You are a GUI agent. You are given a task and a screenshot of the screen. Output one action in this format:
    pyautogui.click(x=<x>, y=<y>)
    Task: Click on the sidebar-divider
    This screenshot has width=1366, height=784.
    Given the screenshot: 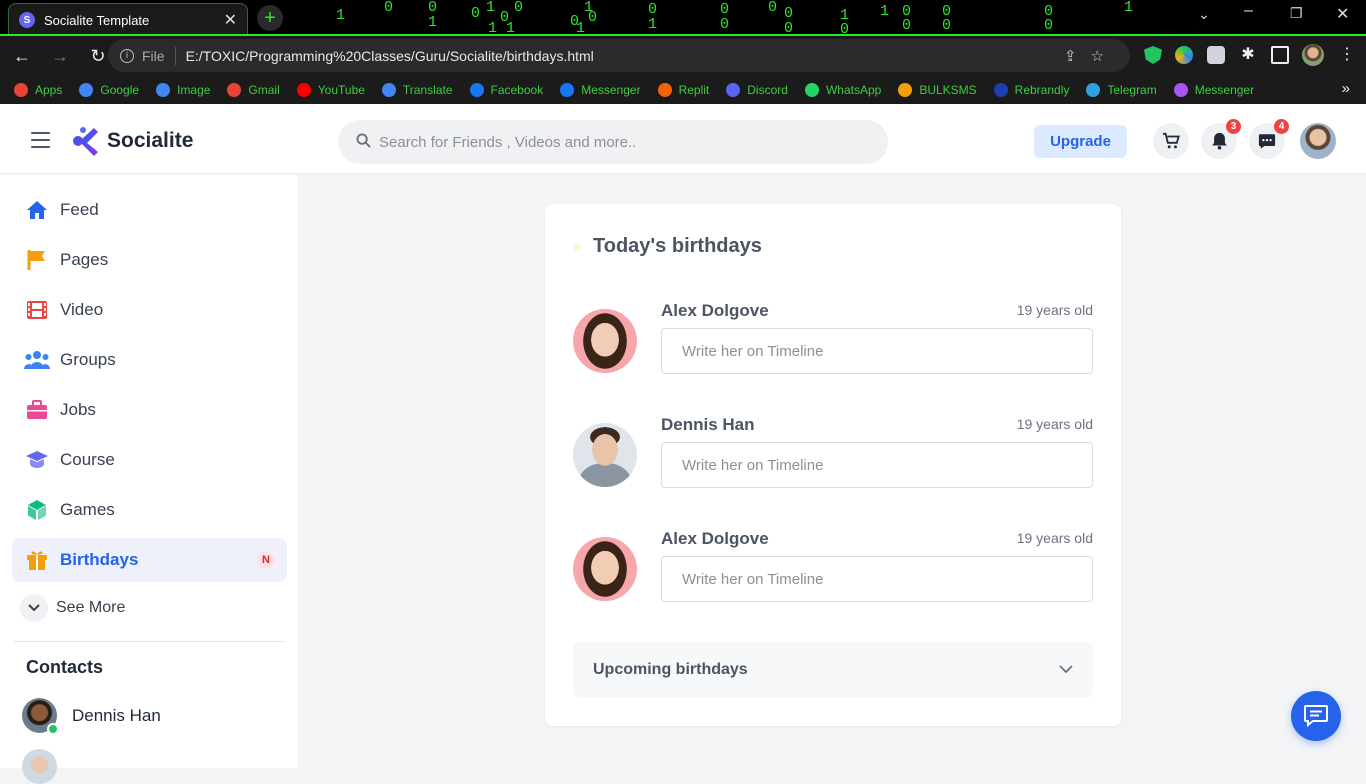 What is the action you would take?
    pyautogui.click(x=149, y=641)
    